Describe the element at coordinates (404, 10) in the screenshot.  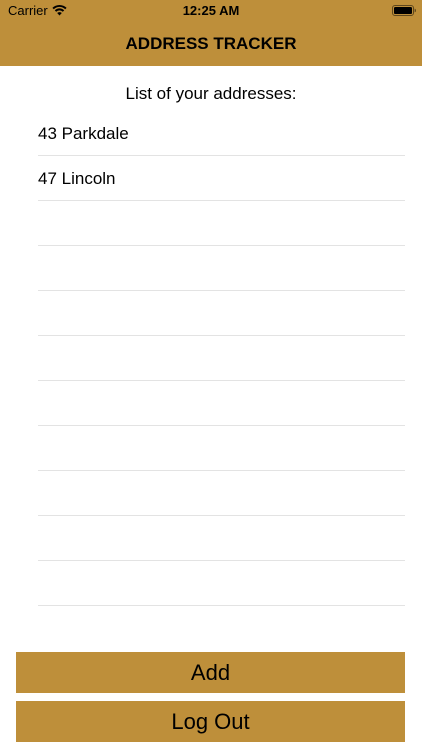
I see `battery-full-icon` at that location.